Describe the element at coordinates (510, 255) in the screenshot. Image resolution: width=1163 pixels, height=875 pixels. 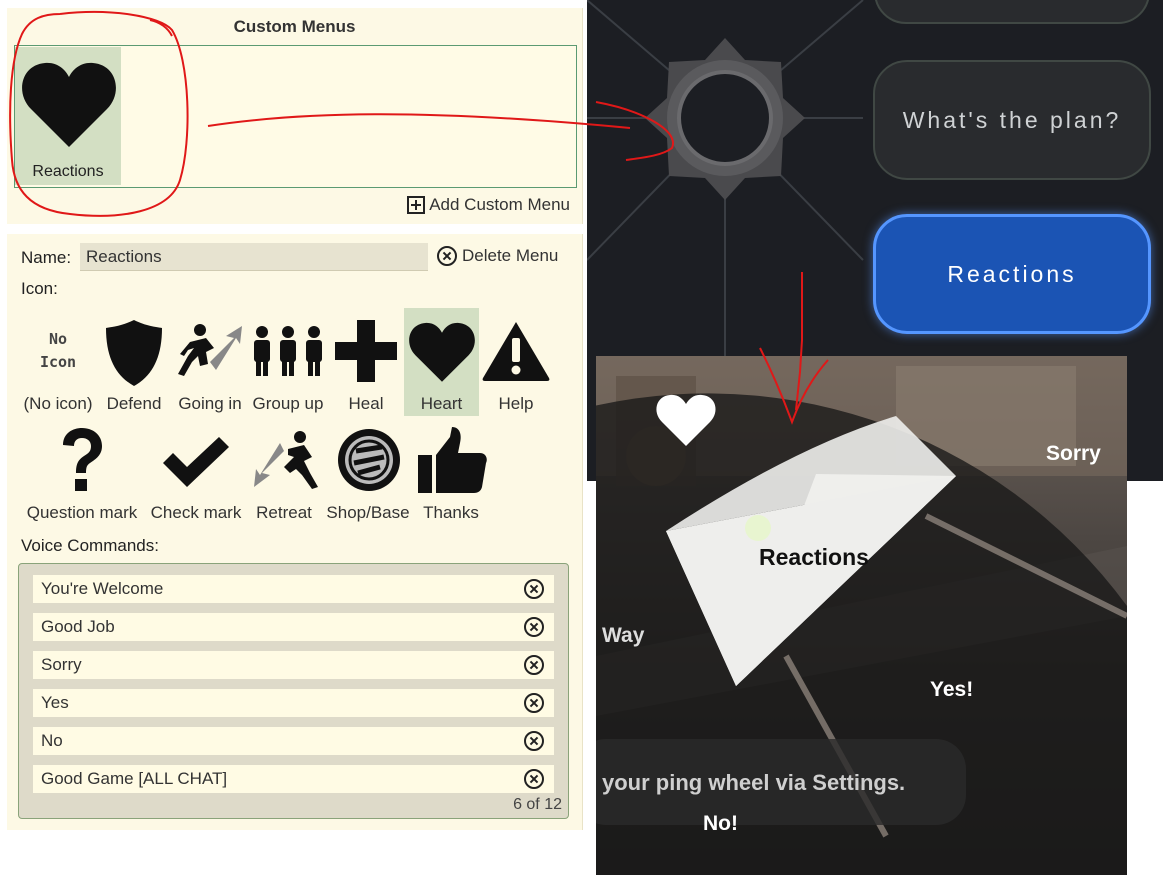
I see `delete-menu-label: Delete Menu` at that location.